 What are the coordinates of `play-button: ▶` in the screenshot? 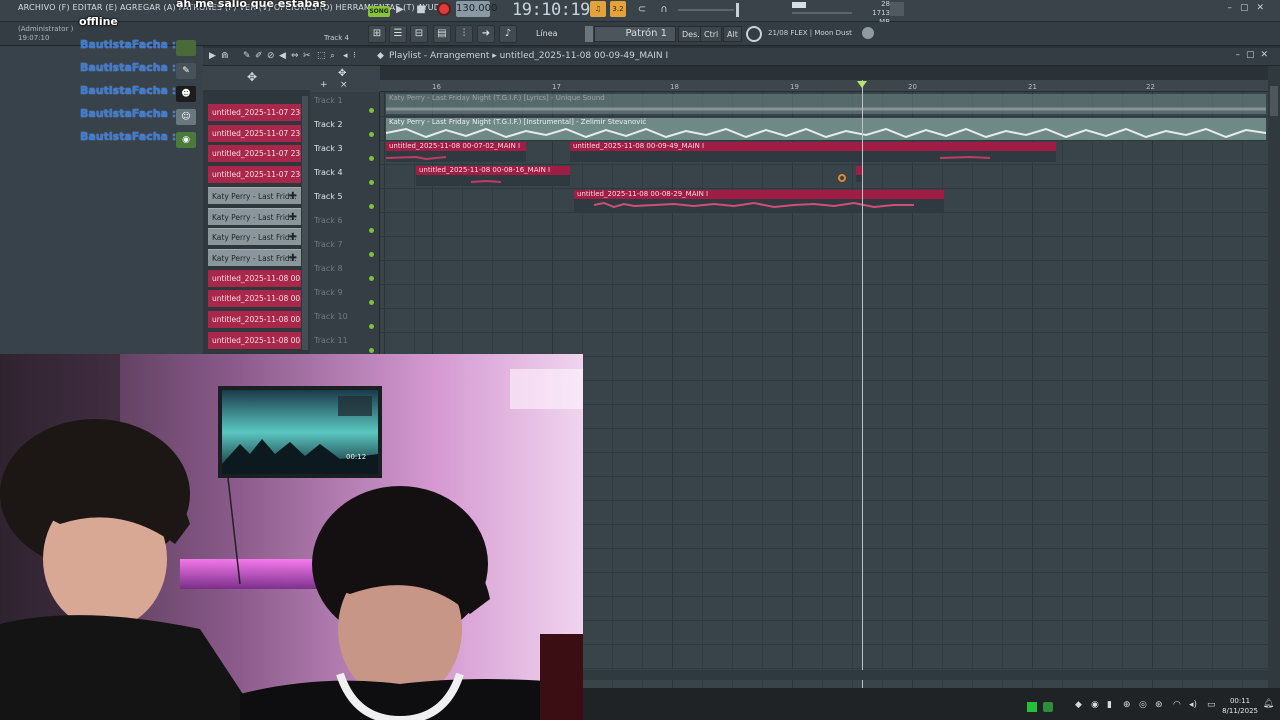 It's located at (400, 10).